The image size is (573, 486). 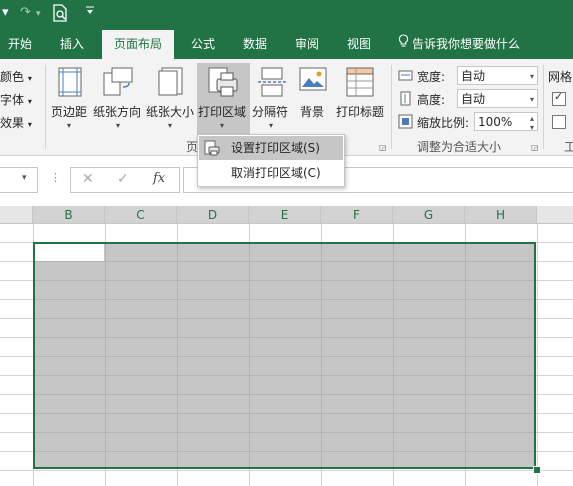 What do you see at coordinates (213, 215) in the screenshot?
I see `column-header-d: D` at bounding box center [213, 215].